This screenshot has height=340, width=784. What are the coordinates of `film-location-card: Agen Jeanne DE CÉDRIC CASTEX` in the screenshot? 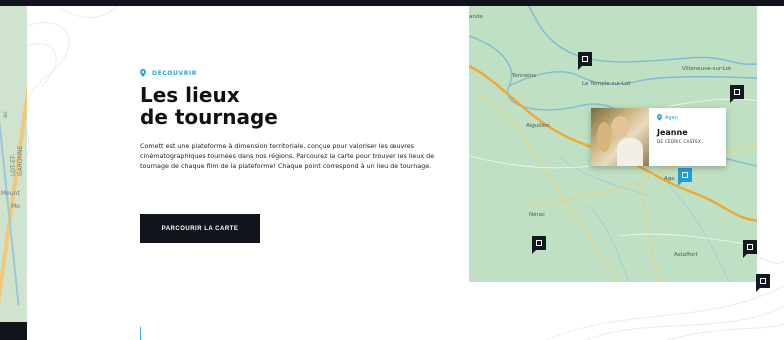 It's located at (658, 137).